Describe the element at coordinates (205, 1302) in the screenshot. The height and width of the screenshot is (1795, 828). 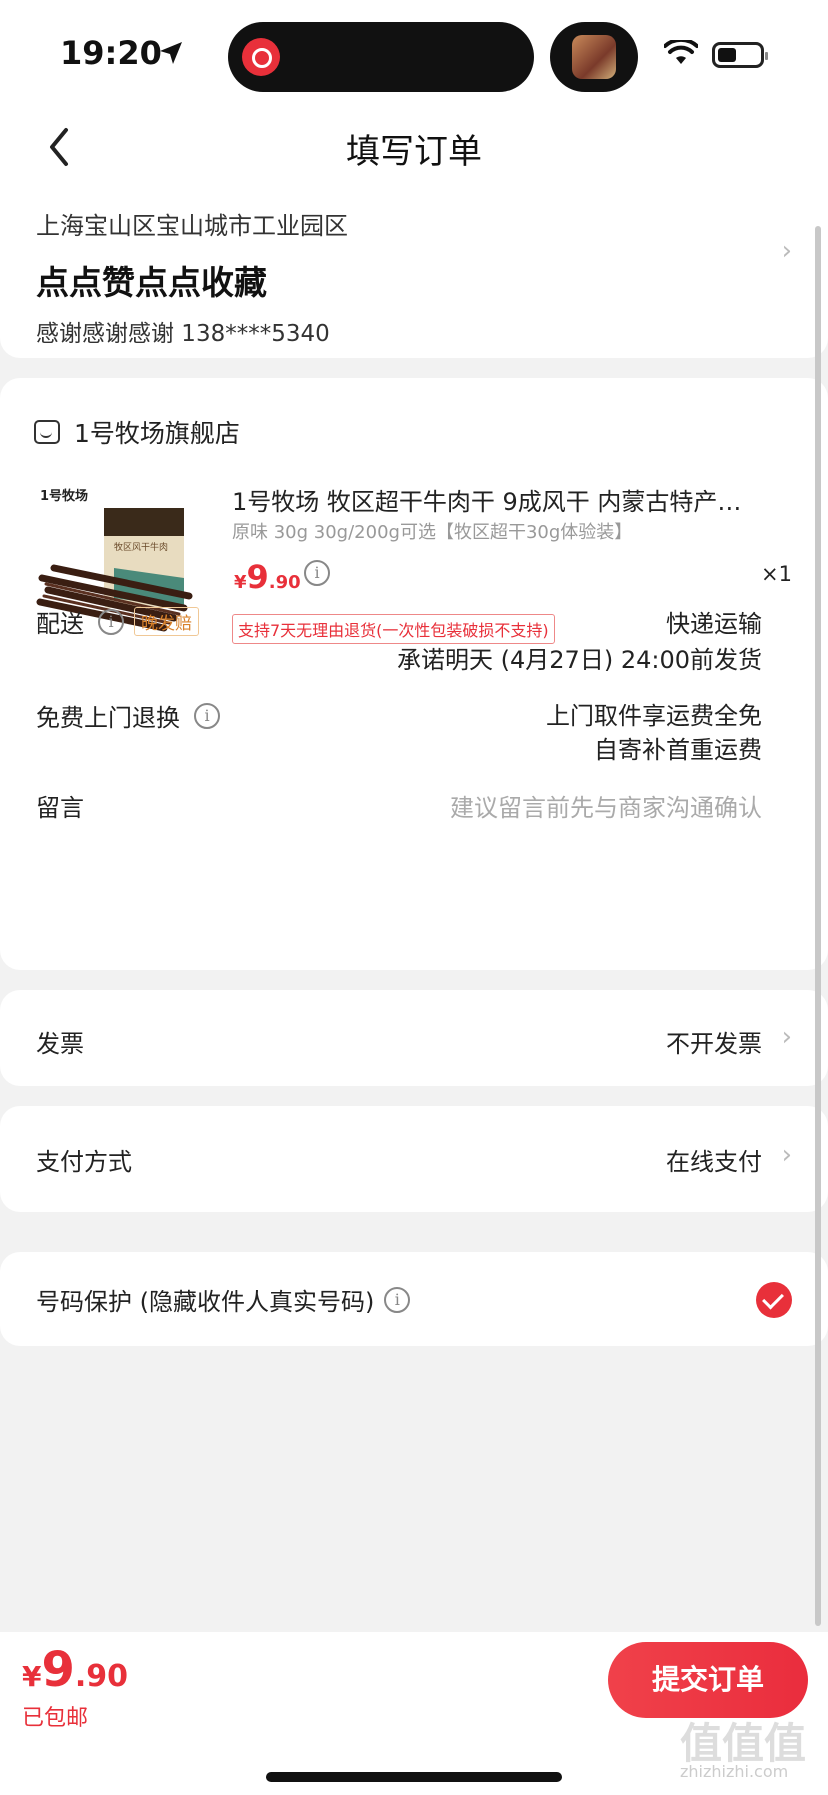
I see `privacy-label: 号码保护 (隐藏收件人真实号码)` at that location.